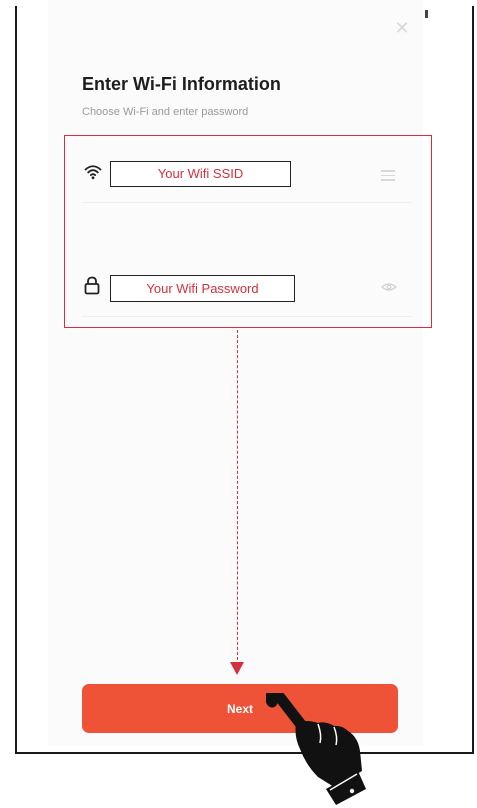 The height and width of the screenshot is (808, 477). What do you see at coordinates (165, 112) in the screenshot?
I see `page-subtitle: Choose Wi-Fi and enter password` at bounding box center [165, 112].